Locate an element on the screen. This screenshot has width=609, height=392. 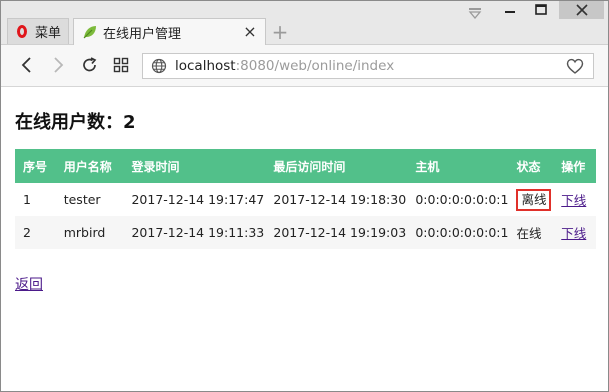
opera-menu-button: 菜单 is located at coordinates (38, 31).